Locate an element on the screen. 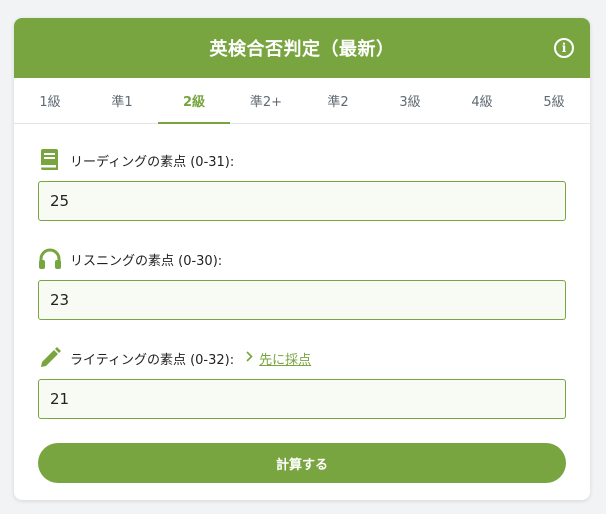  score-first-link: 先に採点 is located at coordinates (278, 358).